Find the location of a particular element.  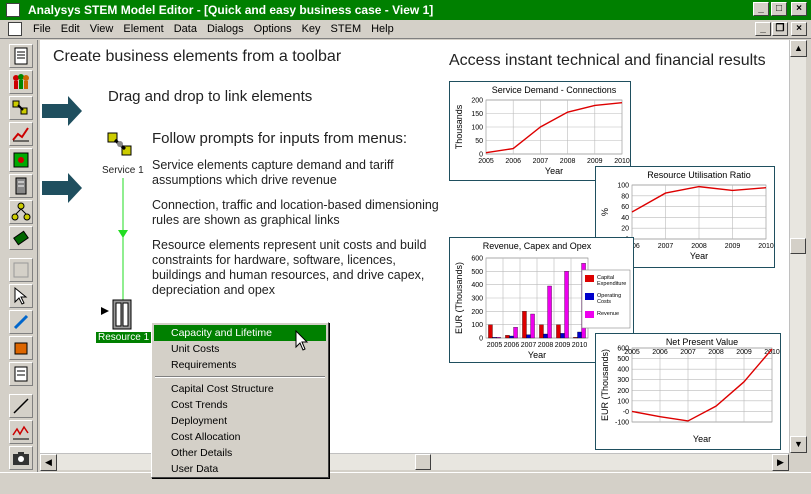

line-tool is located at coordinates (21, 406).